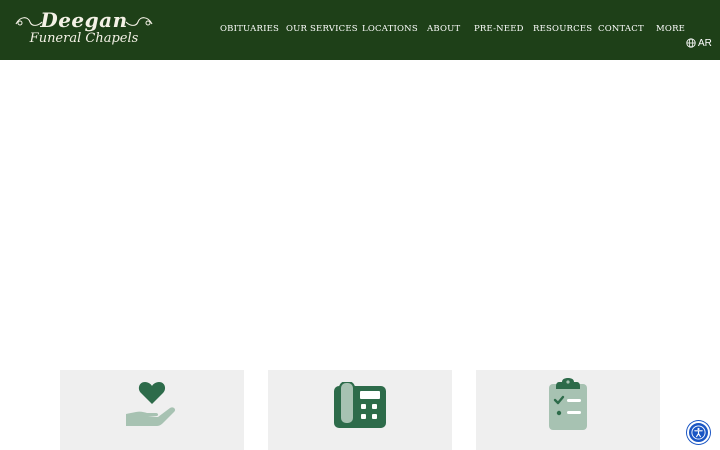  Describe the element at coordinates (360, 405) in the screenshot. I see `phone-icon` at that location.